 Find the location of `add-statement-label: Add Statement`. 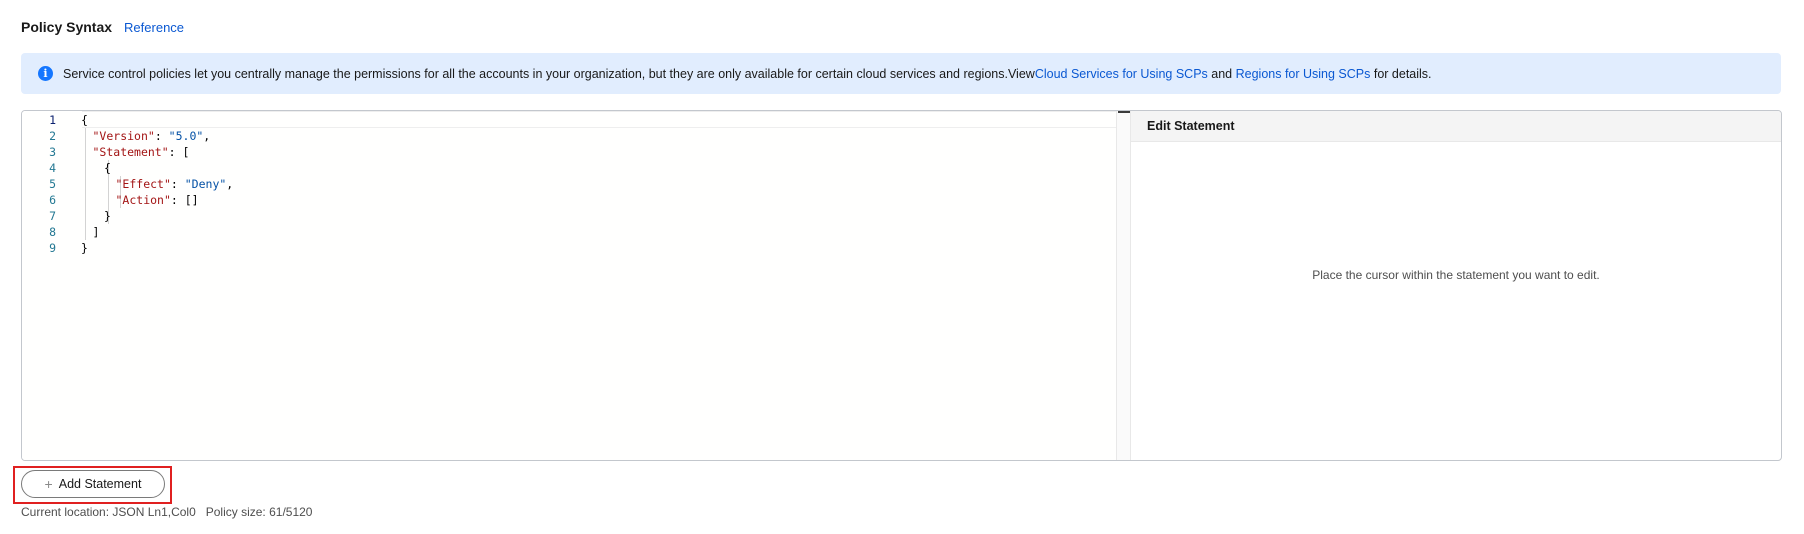

add-statement-label: Add Statement is located at coordinates (100, 484).